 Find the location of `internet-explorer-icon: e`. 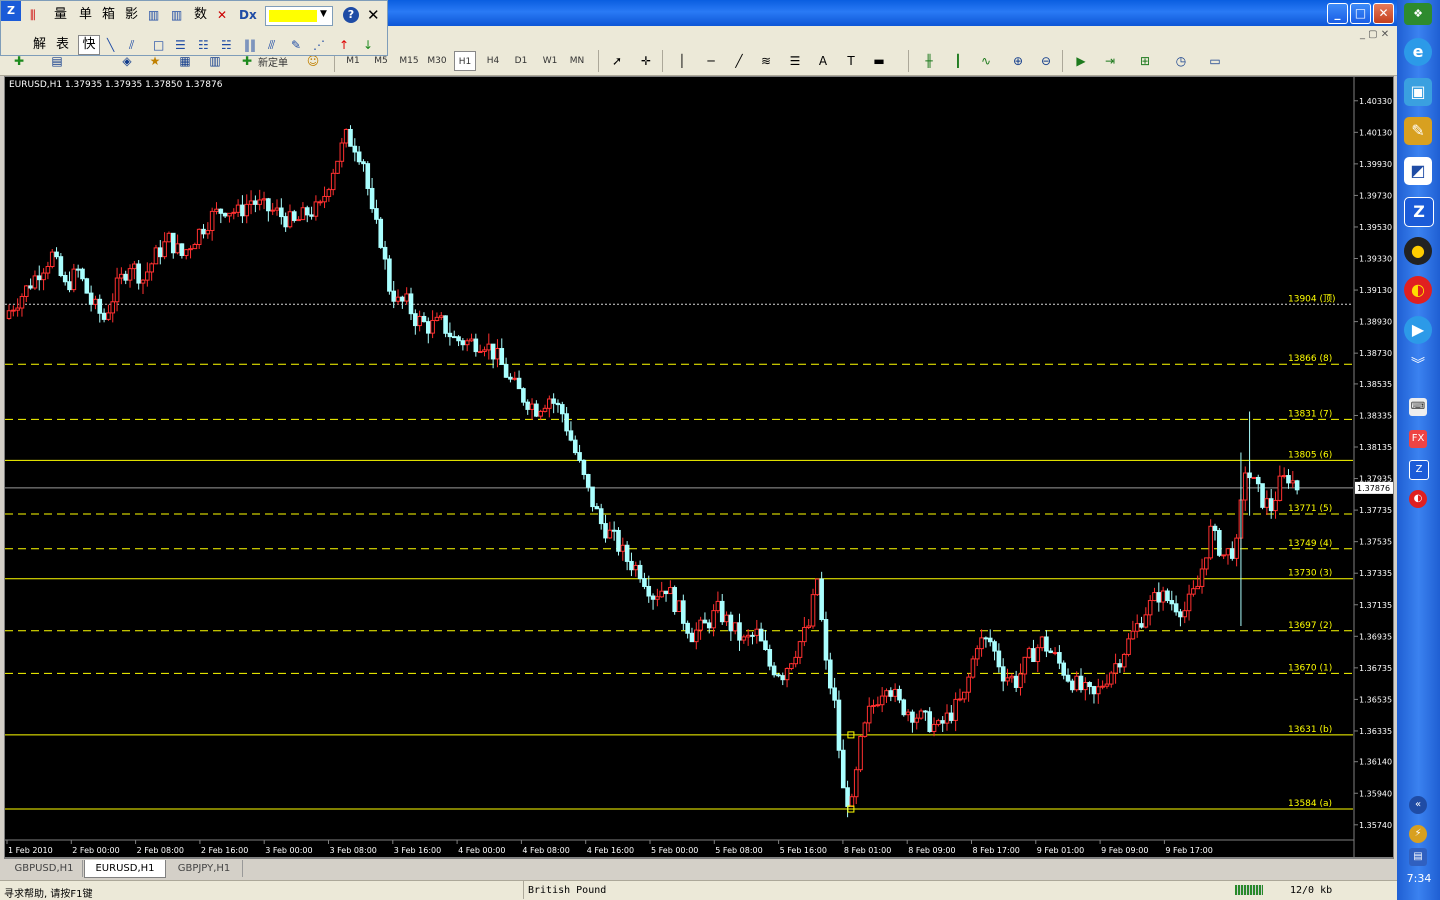

internet-explorer-icon: e is located at coordinates (1418, 52).